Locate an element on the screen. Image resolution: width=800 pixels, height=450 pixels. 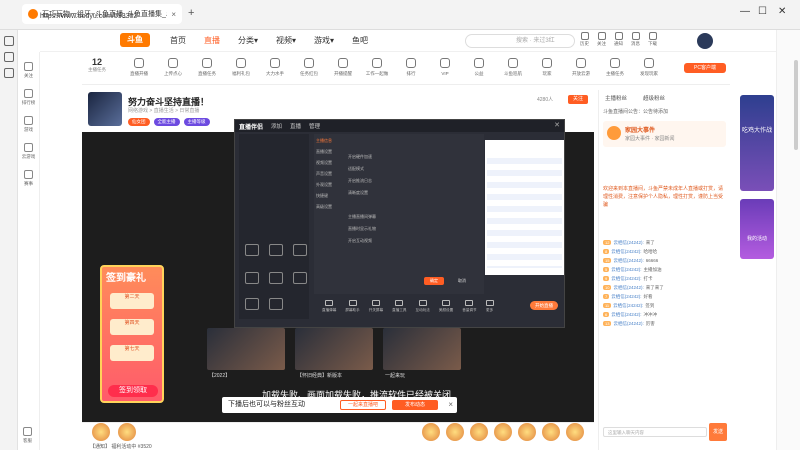
strip-item: 福利礼包 is located at coordinates (241, 67).